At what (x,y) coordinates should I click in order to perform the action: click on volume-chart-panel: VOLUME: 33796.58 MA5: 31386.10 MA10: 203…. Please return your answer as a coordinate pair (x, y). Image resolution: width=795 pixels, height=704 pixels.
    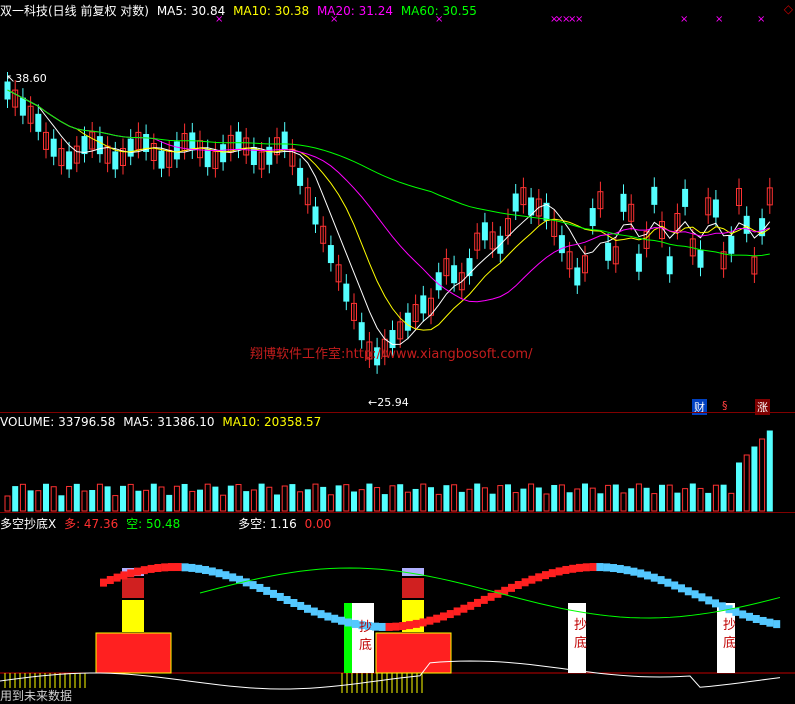
    Looking at the image, I should click on (397, 462).